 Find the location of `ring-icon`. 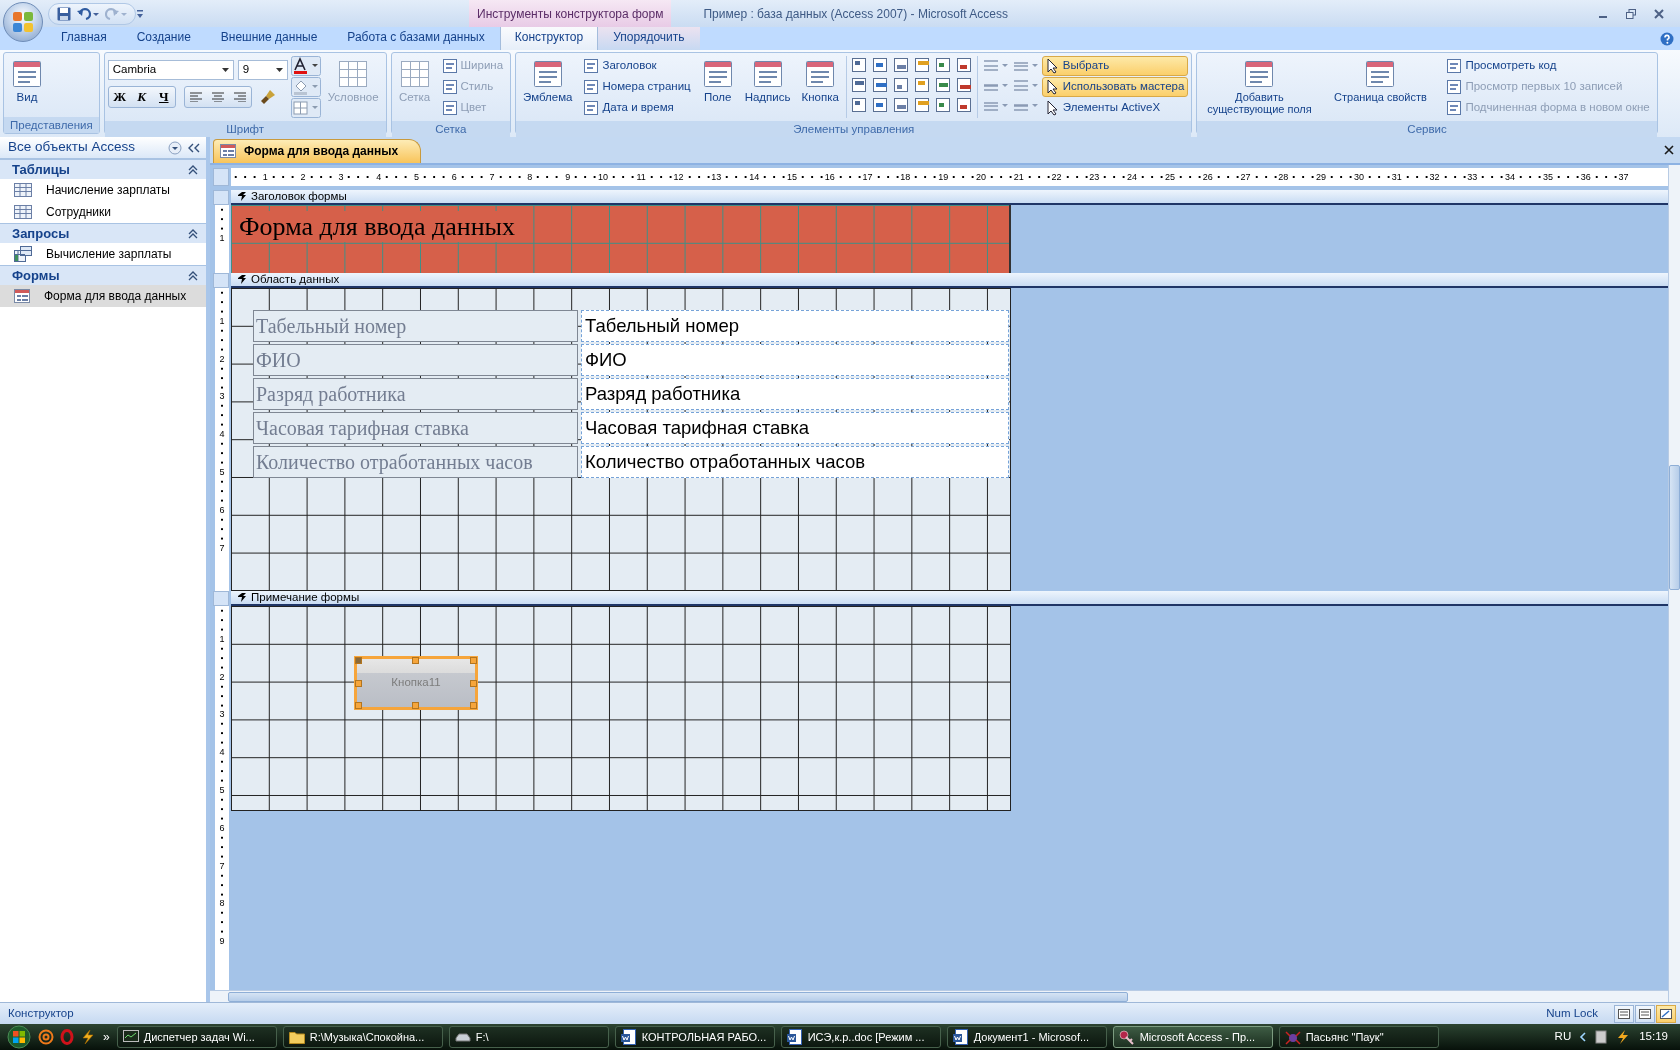

ring-icon is located at coordinates (67, 1037).